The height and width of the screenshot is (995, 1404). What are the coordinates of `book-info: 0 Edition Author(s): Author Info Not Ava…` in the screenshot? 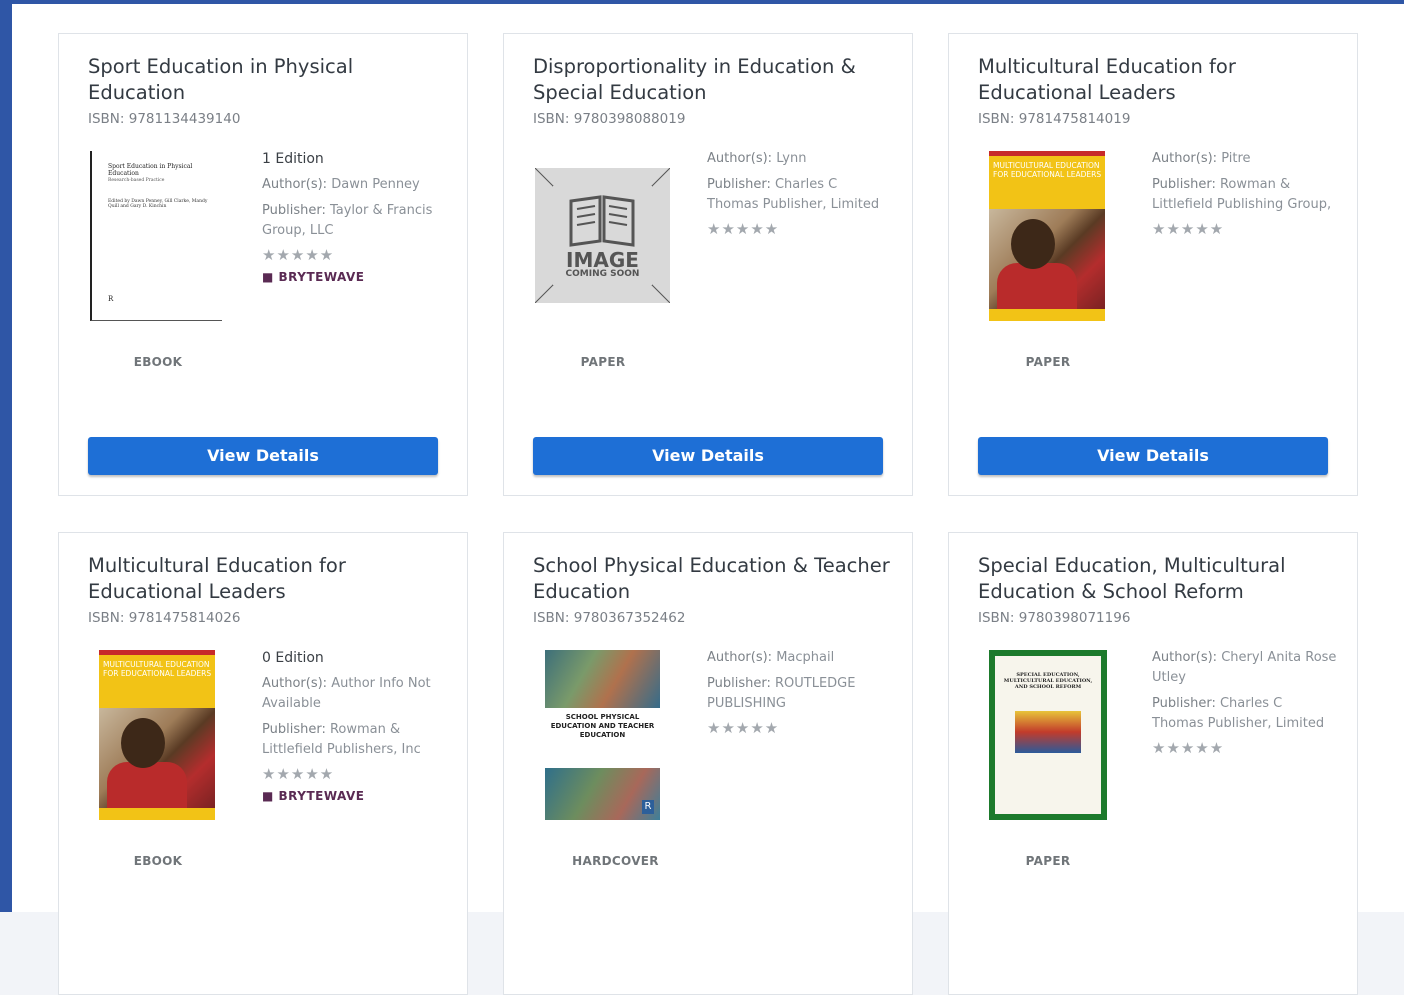 It's located at (354, 727).